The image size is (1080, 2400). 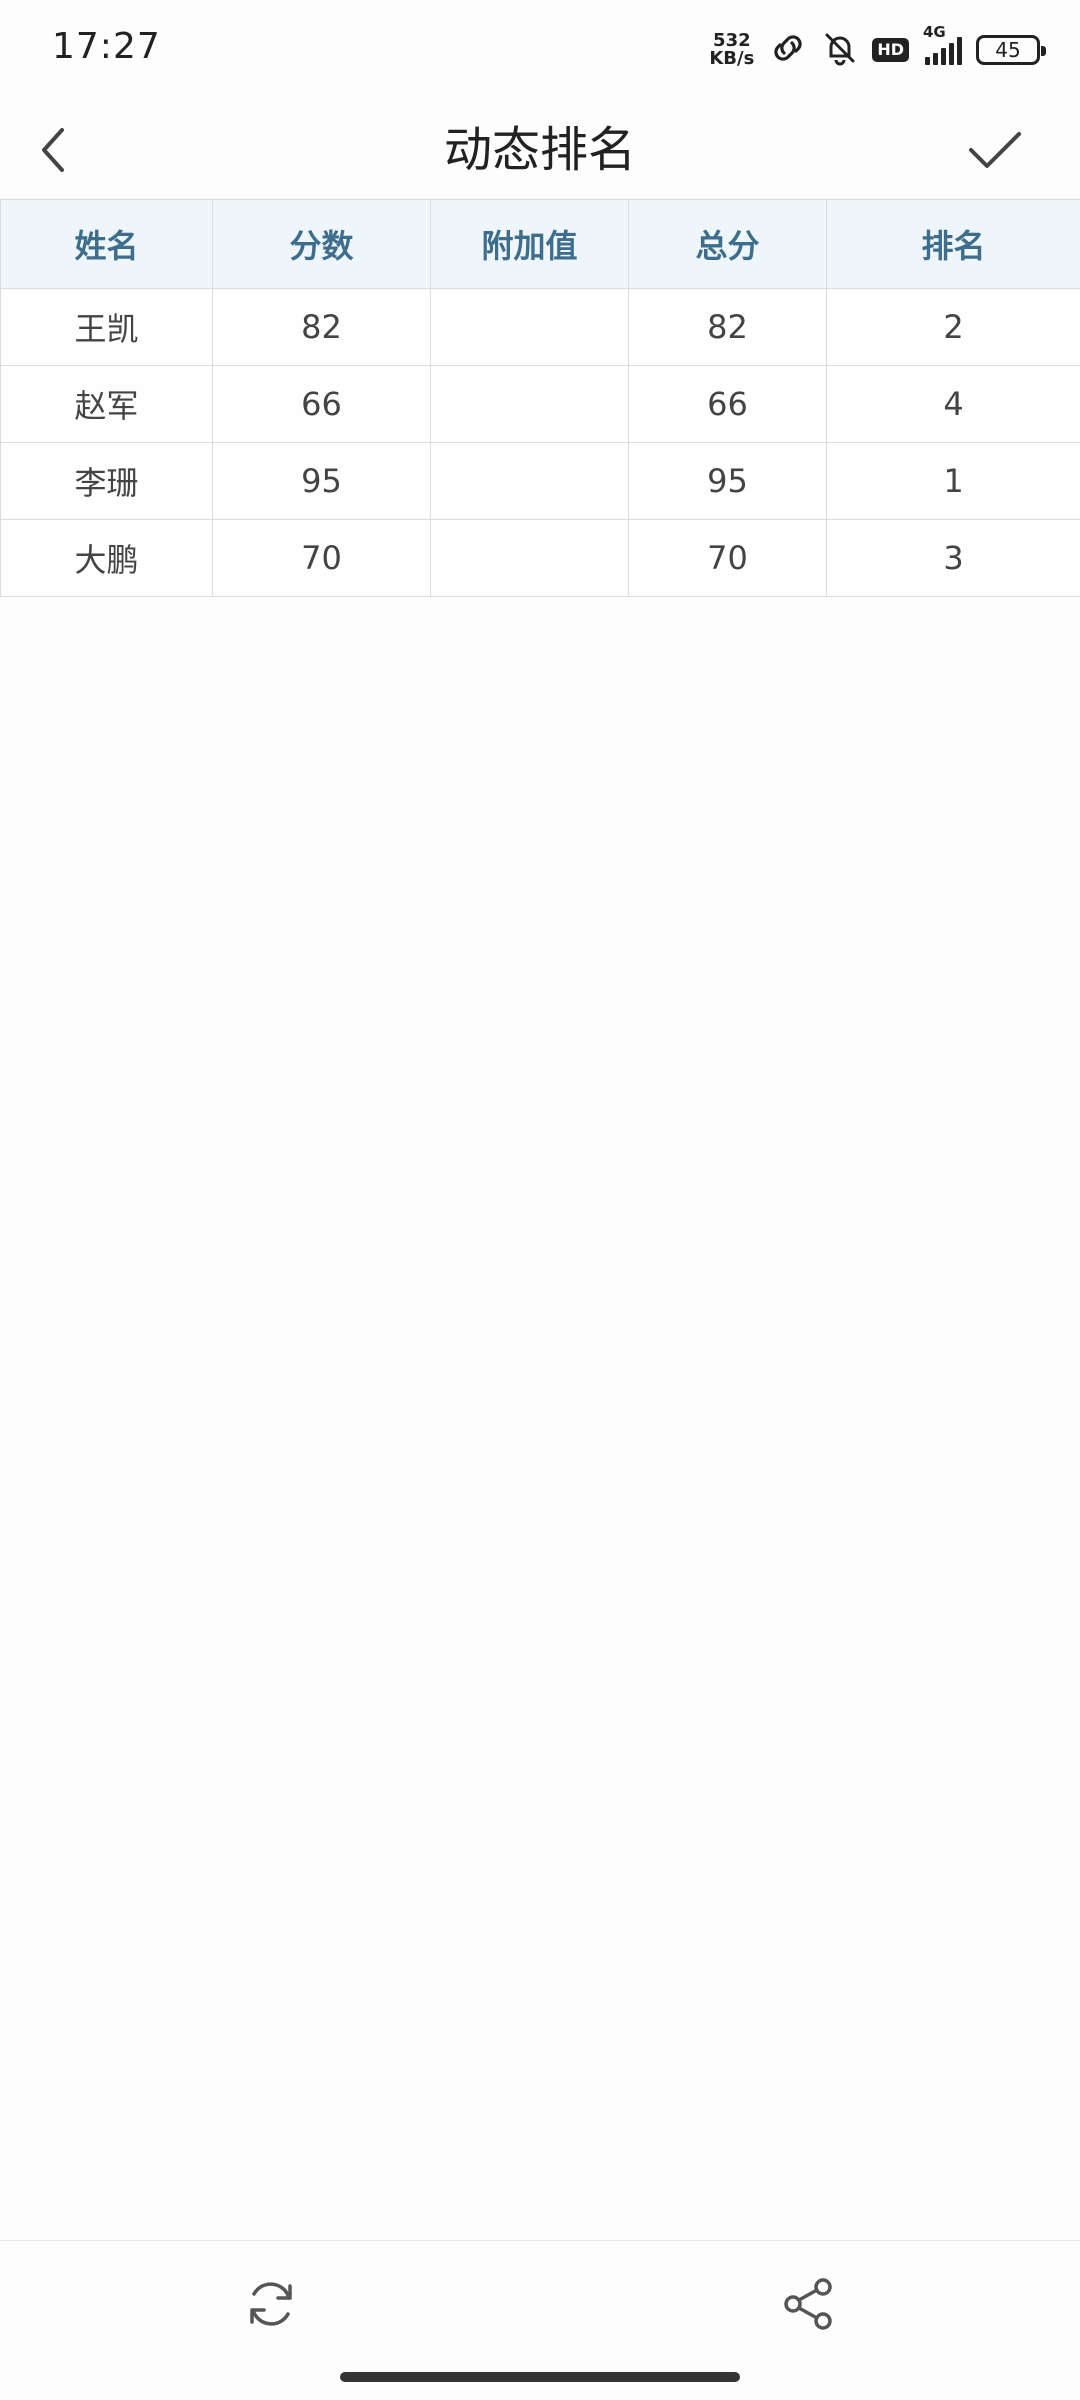 I want to click on share-icon, so click(x=808, y=2304).